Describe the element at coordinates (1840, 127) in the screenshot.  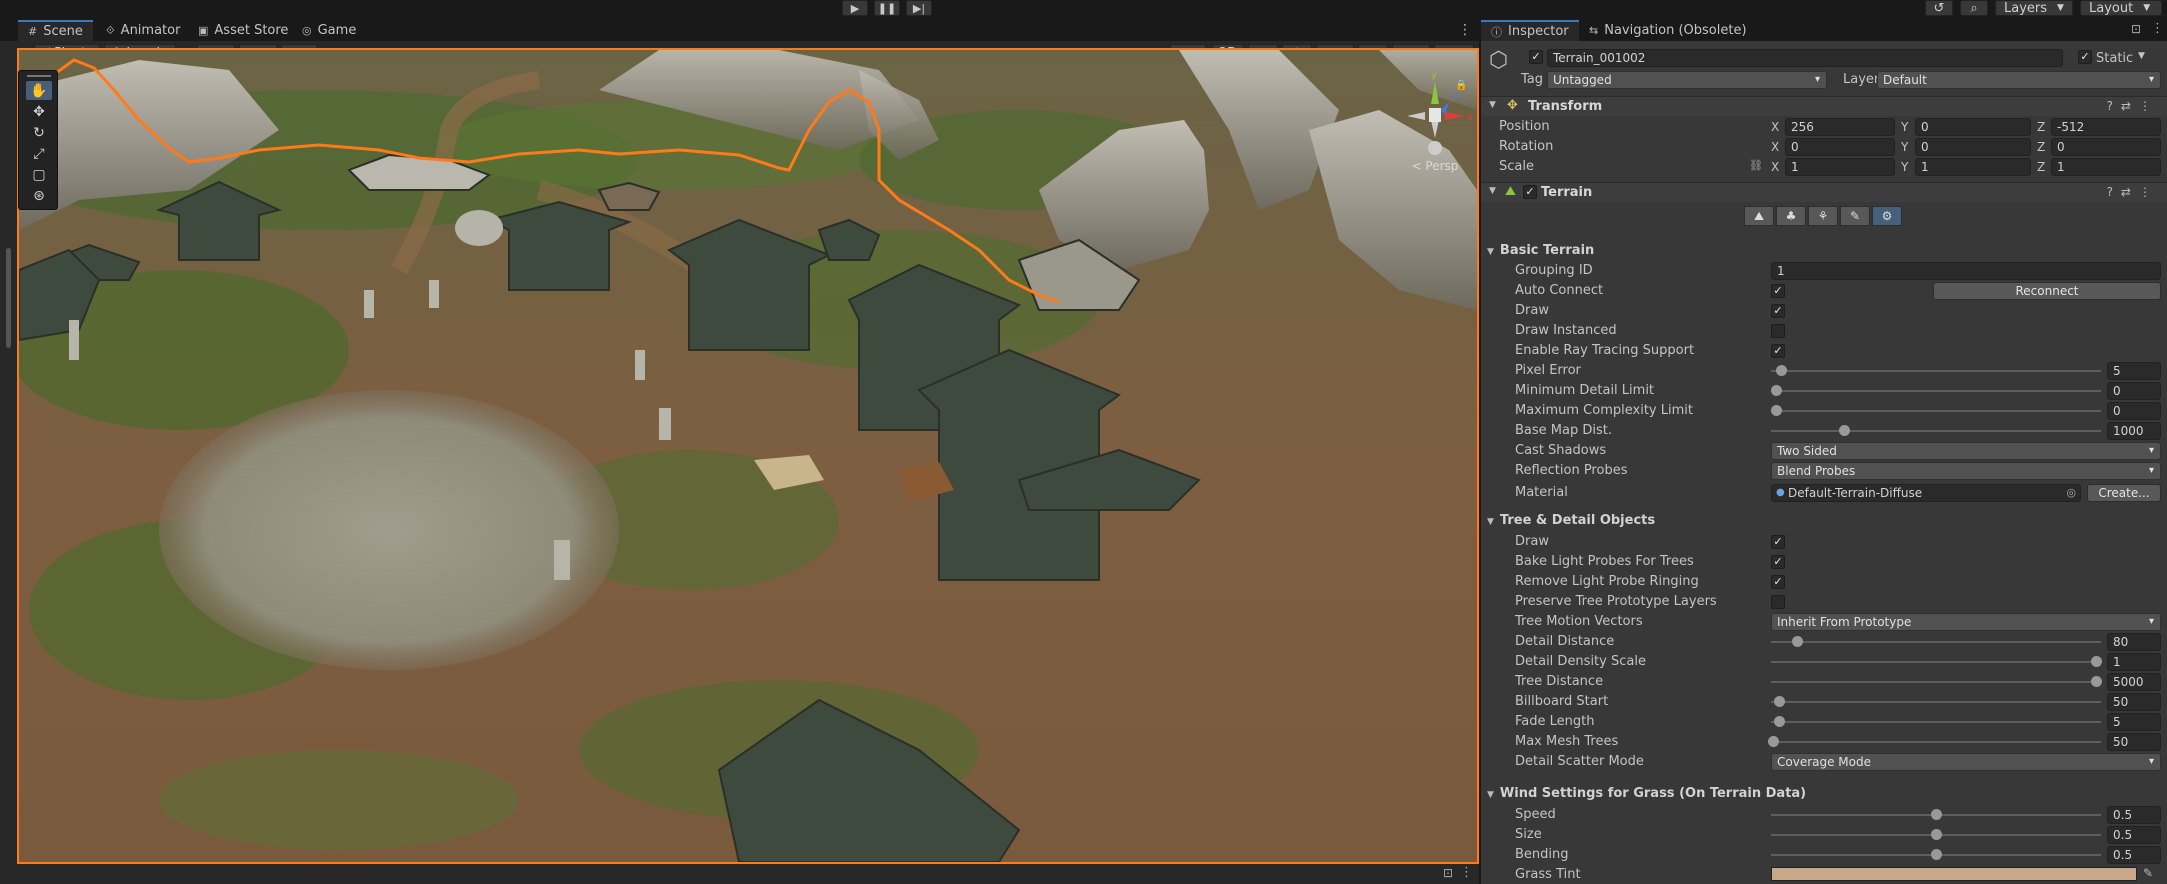
I see `position-x-field: 256` at that location.